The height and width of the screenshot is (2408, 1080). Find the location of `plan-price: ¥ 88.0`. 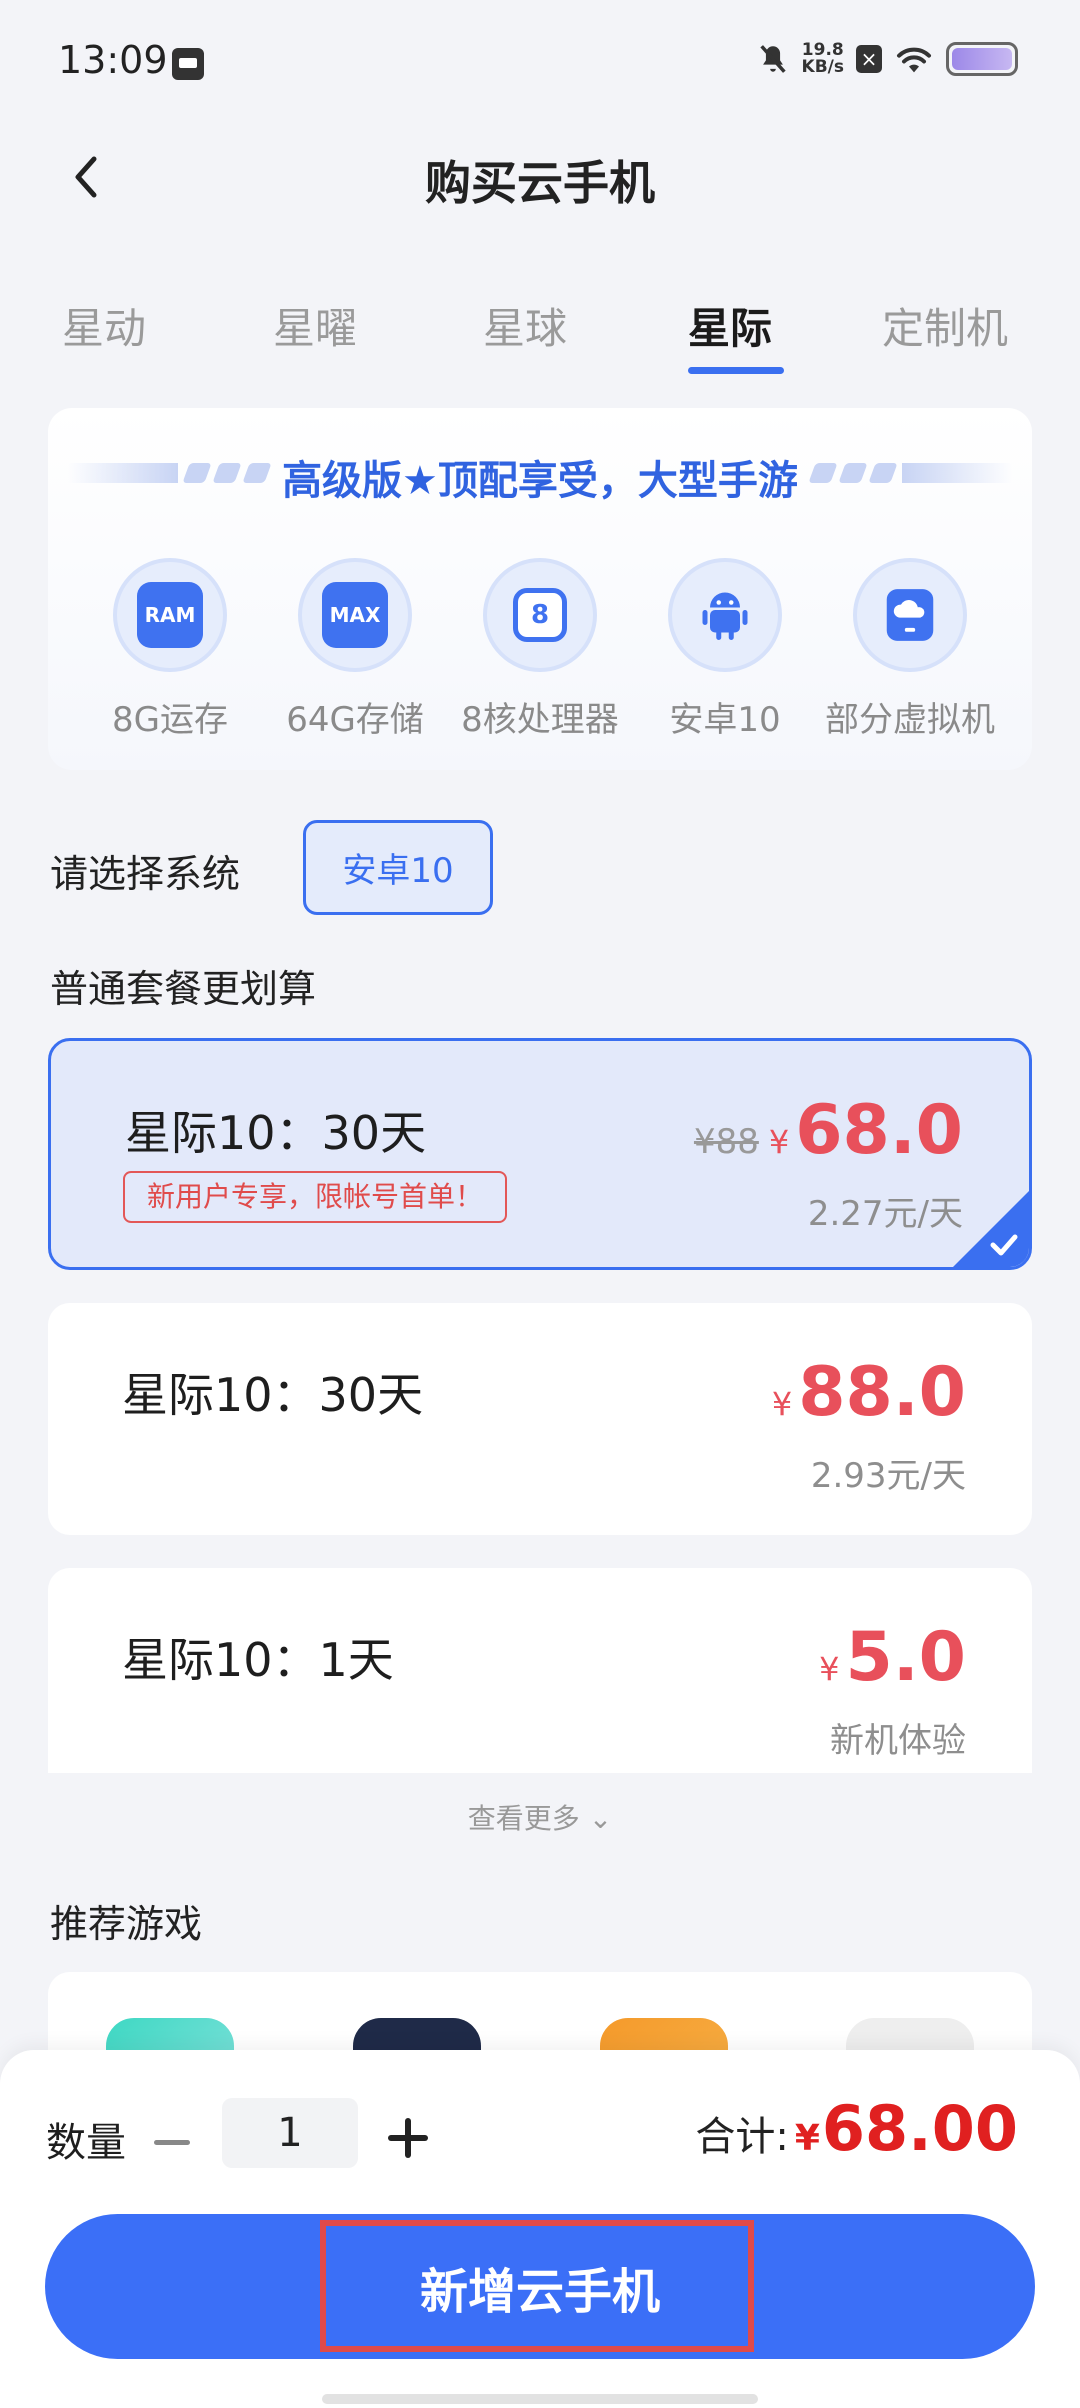

plan-price: ¥ 88.0 is located at coordinates (869, 1392).